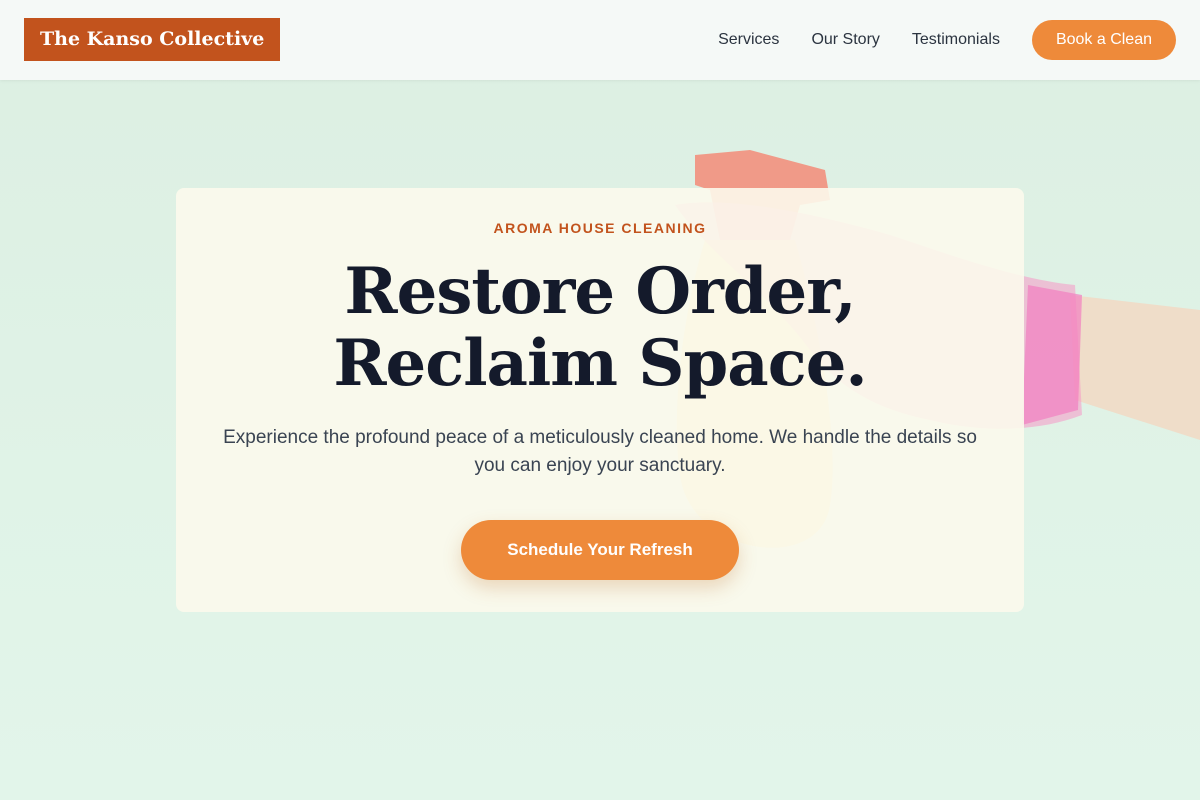  What do you see at coordinates (956, 40) in the screenshot?
I see `nav-link-testimonials: Testimonials` at bounding box center [956, 40].